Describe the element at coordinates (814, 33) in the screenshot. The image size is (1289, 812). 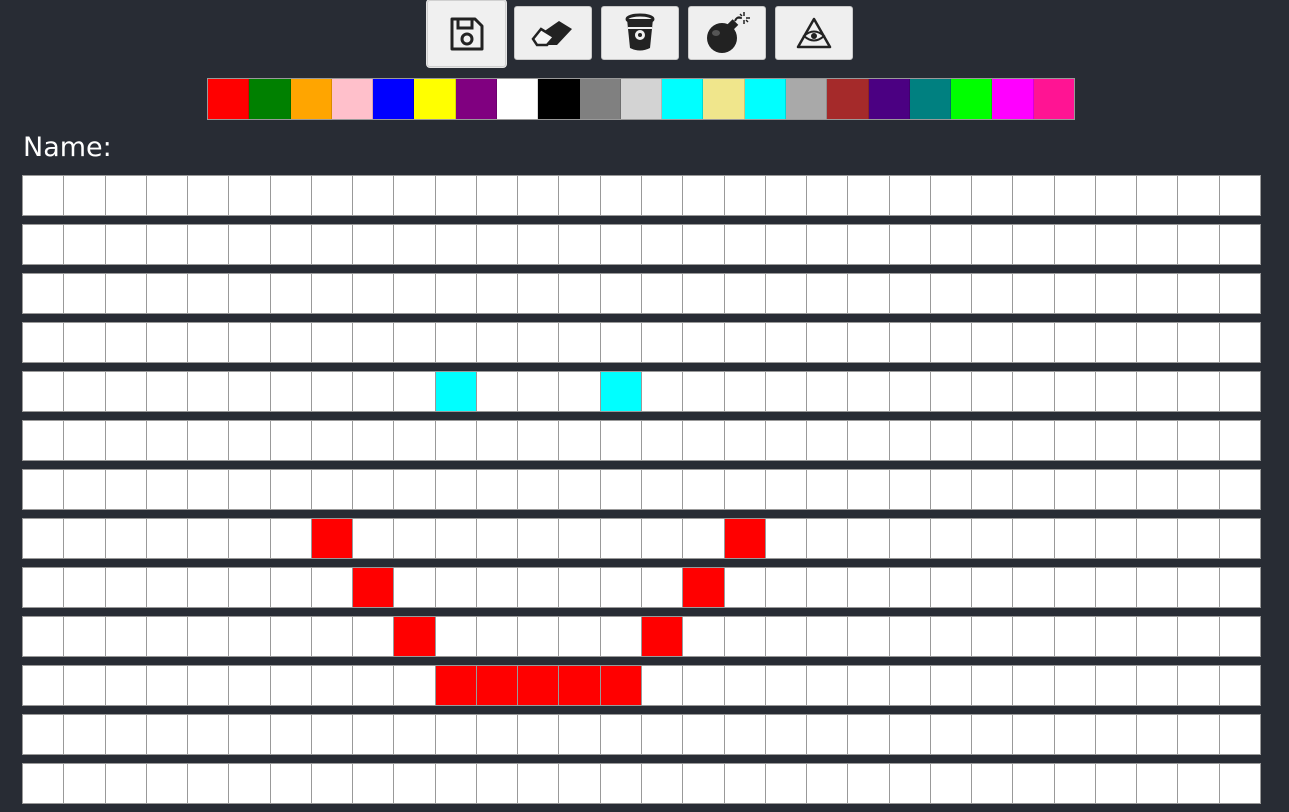
I see `triangle-eye-button` at that location.